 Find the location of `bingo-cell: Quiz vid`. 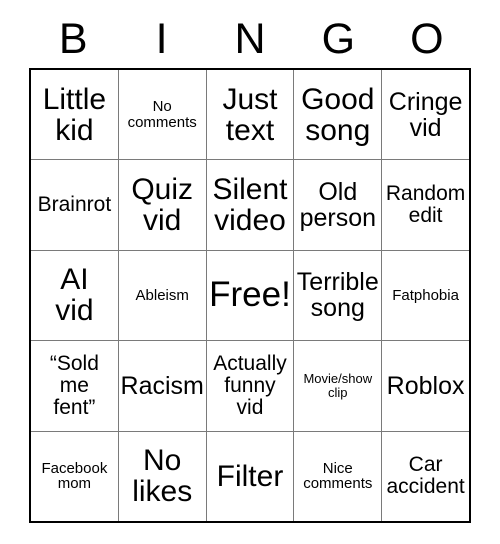

bingo-cell: Quiz vid is located at coordinates (162, 205).